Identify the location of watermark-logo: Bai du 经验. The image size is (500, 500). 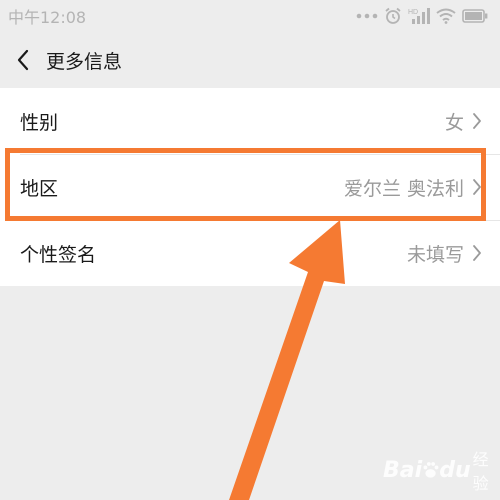
(441, 470).